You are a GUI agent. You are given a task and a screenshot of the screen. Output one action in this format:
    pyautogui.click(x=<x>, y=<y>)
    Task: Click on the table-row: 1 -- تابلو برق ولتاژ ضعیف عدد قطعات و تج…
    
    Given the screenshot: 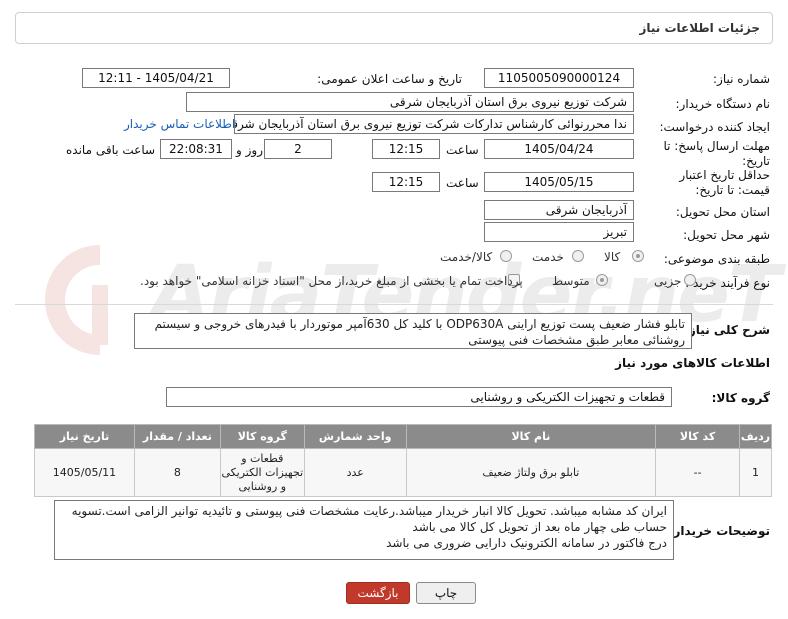 What is the action you would take?
    pyautogui.click(x=403, y=472)
    